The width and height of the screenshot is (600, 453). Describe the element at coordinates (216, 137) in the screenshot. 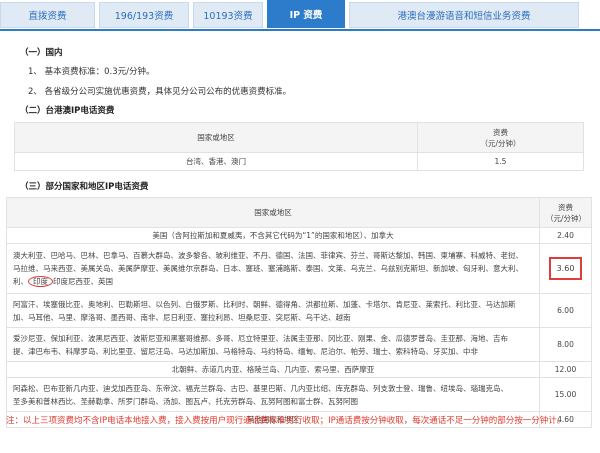

I see `hmt-header-region: 国家或地区` at that location.